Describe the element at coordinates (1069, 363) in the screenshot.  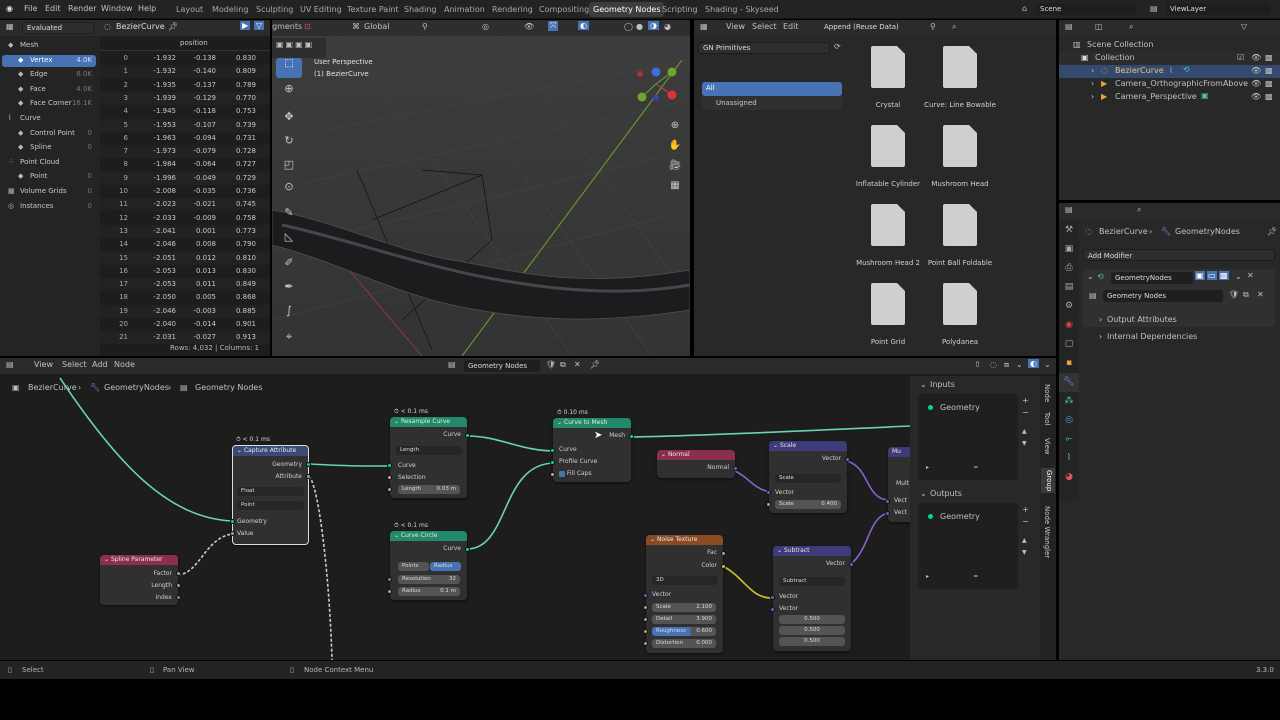
I see `object-tab-icon: ▪` at that location.